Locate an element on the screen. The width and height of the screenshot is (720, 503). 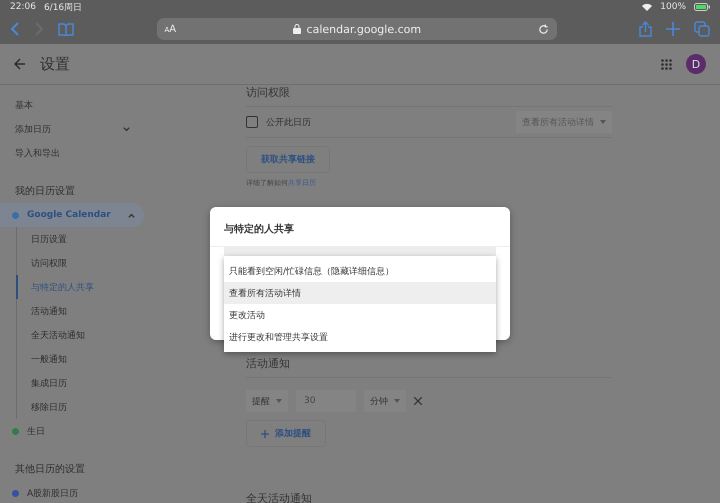
back-icon is located at coordinates (15, 29).